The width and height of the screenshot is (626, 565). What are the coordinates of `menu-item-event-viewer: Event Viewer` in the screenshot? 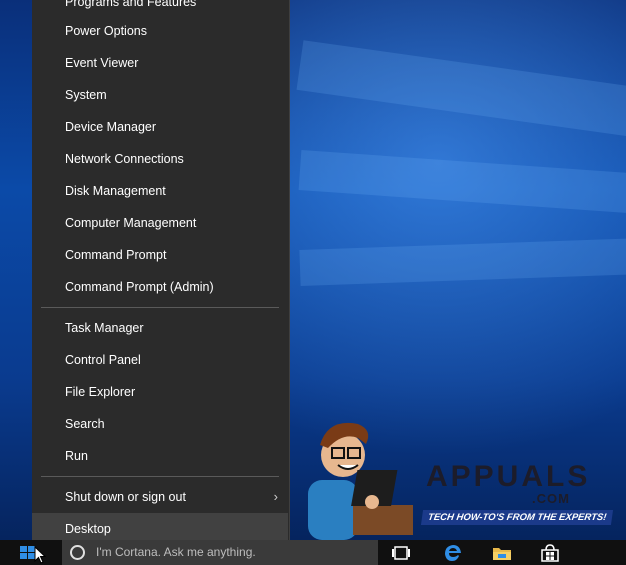 It's located at (161, 63).